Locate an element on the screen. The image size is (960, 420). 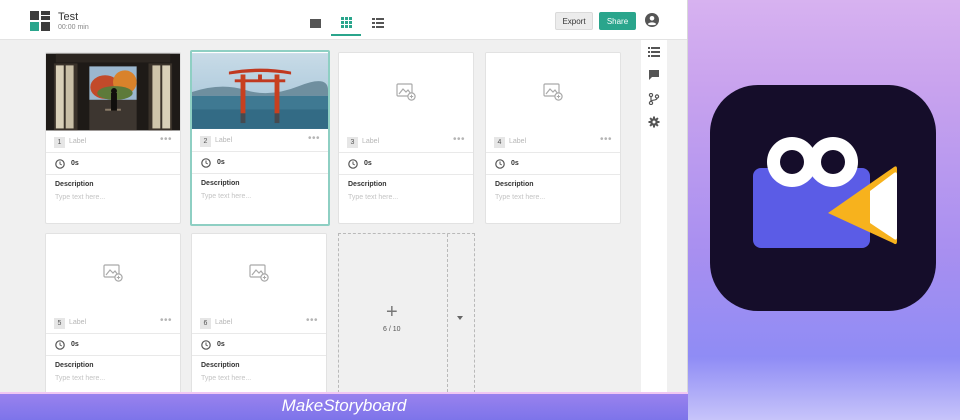
caption-highlight is located at coordinates (344, 393).